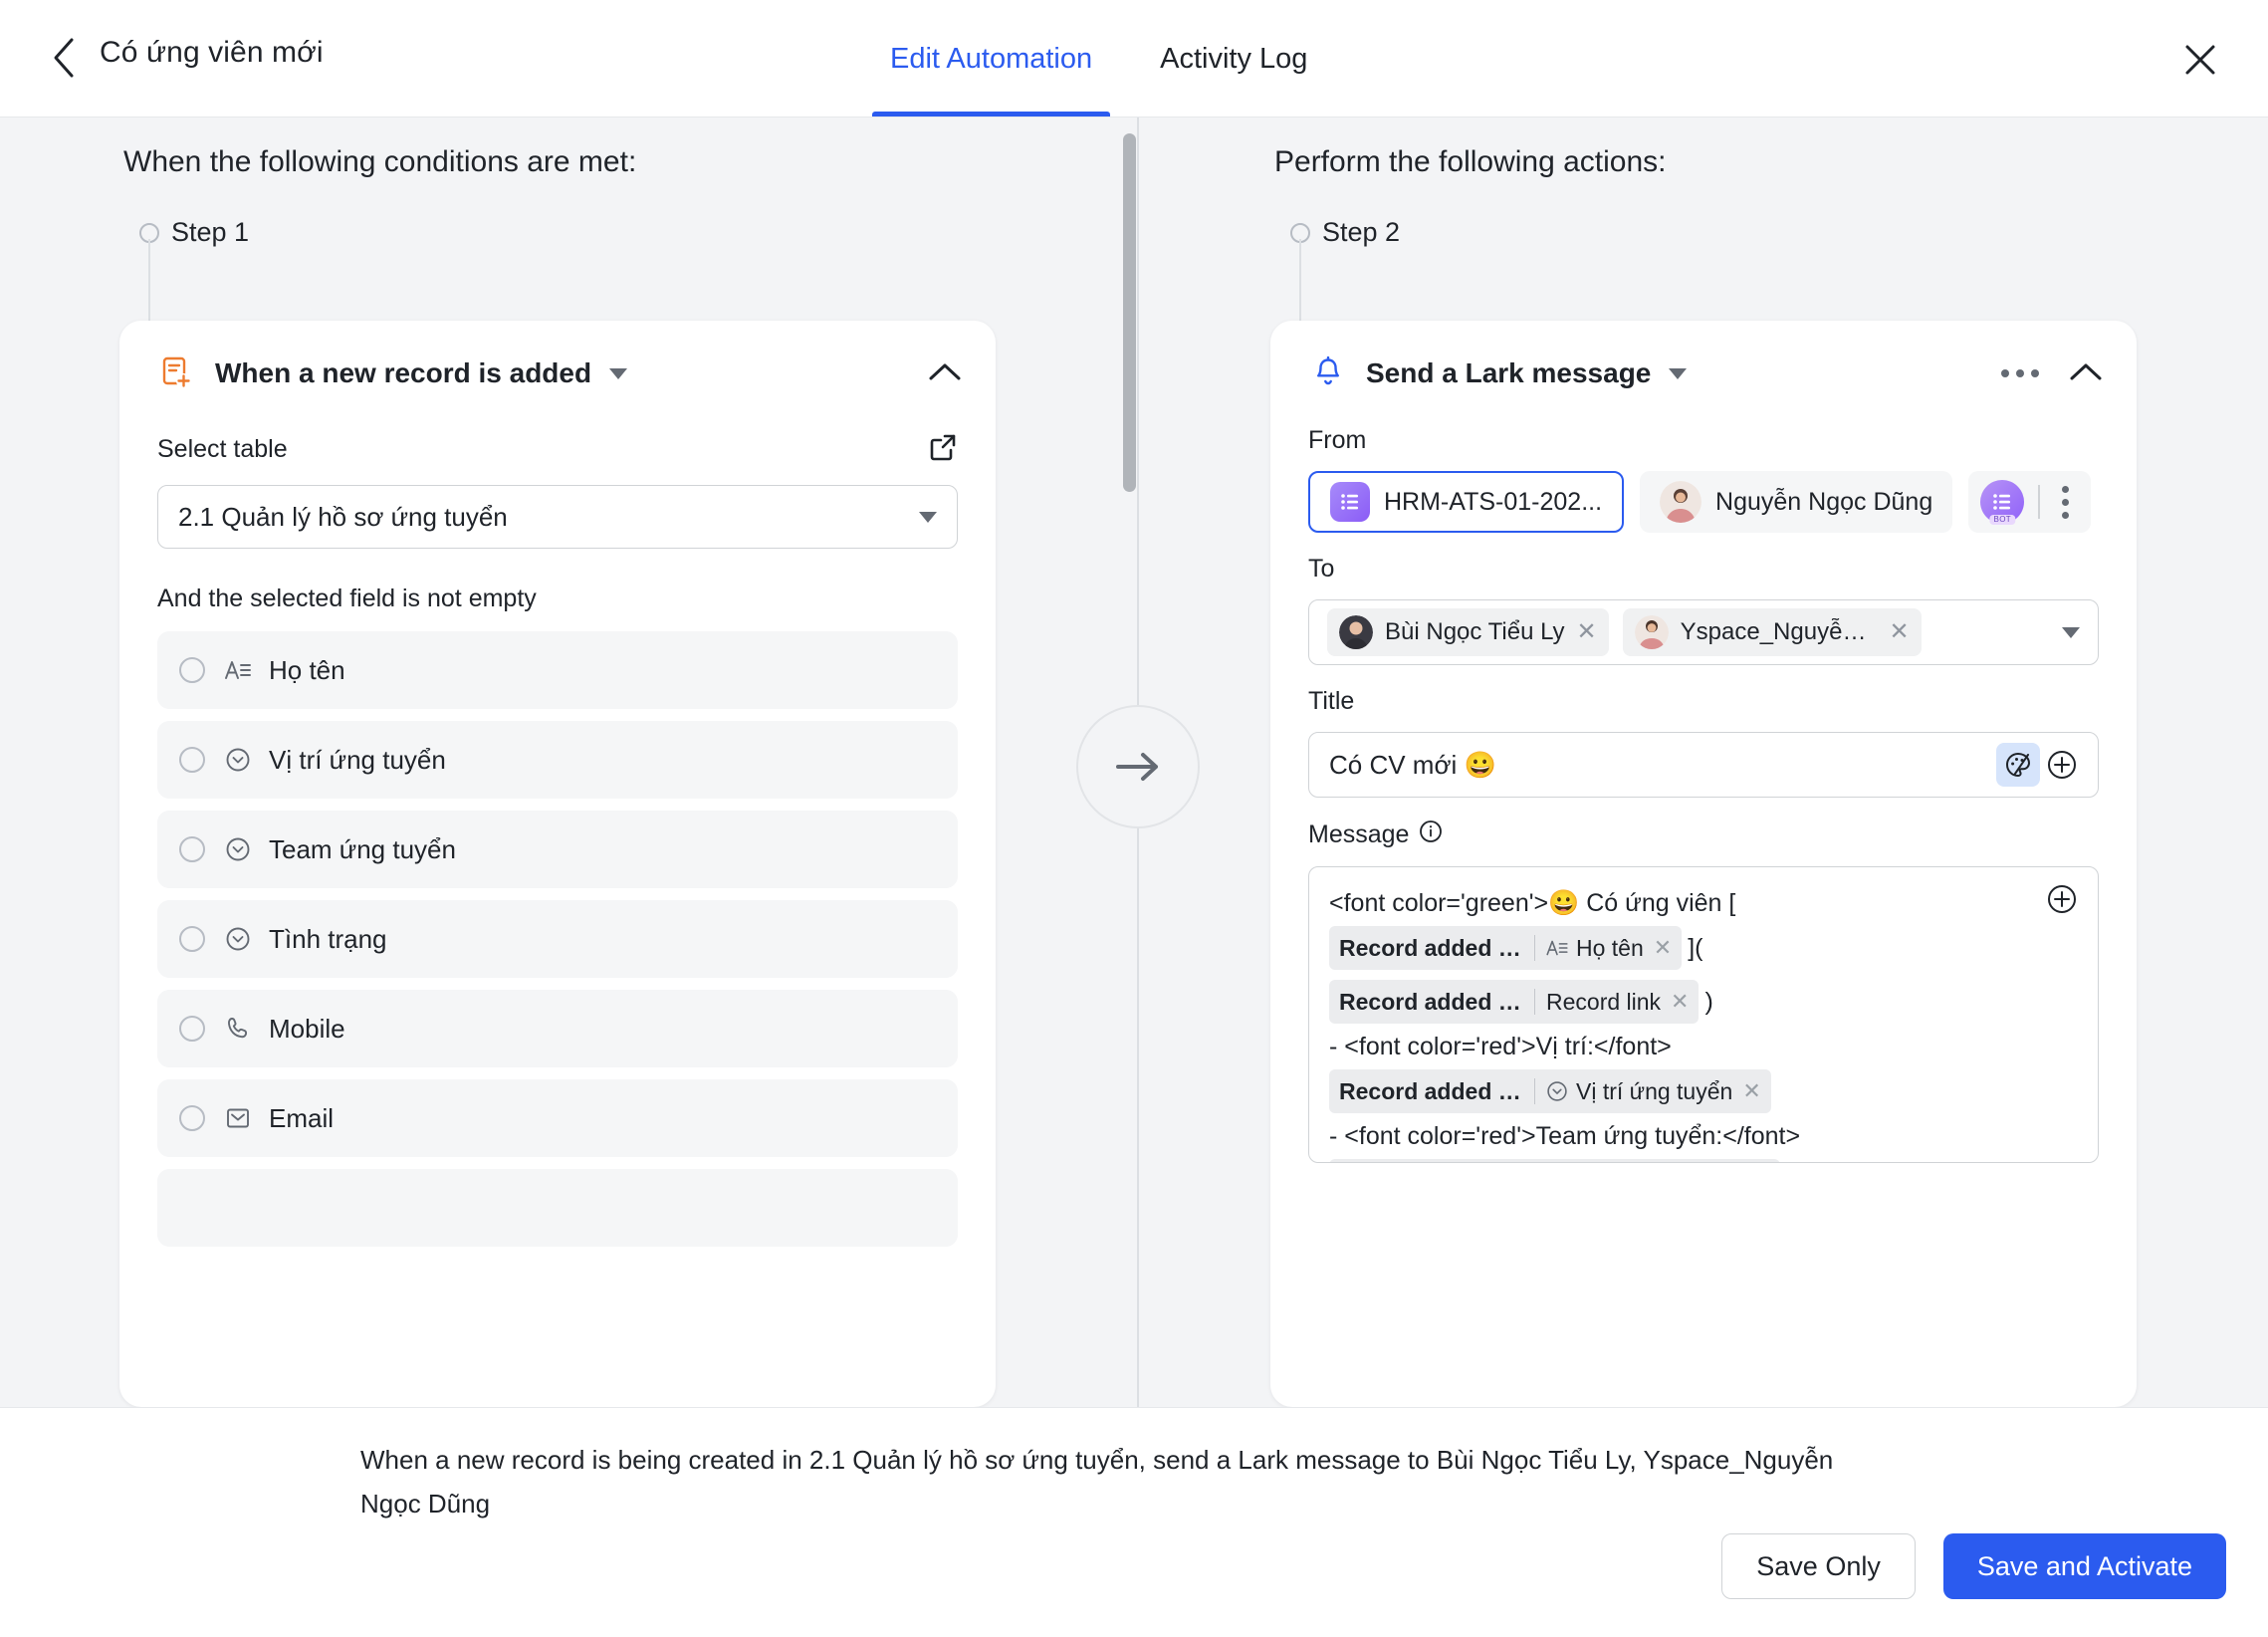 Image resolution: width=2268 pixels, height=1637 pixels. What do you see at coordinates (380, 161) in the screenshot?
I see `conditions-heading: When the following conditions are met:` at bounding box center [380, 161].